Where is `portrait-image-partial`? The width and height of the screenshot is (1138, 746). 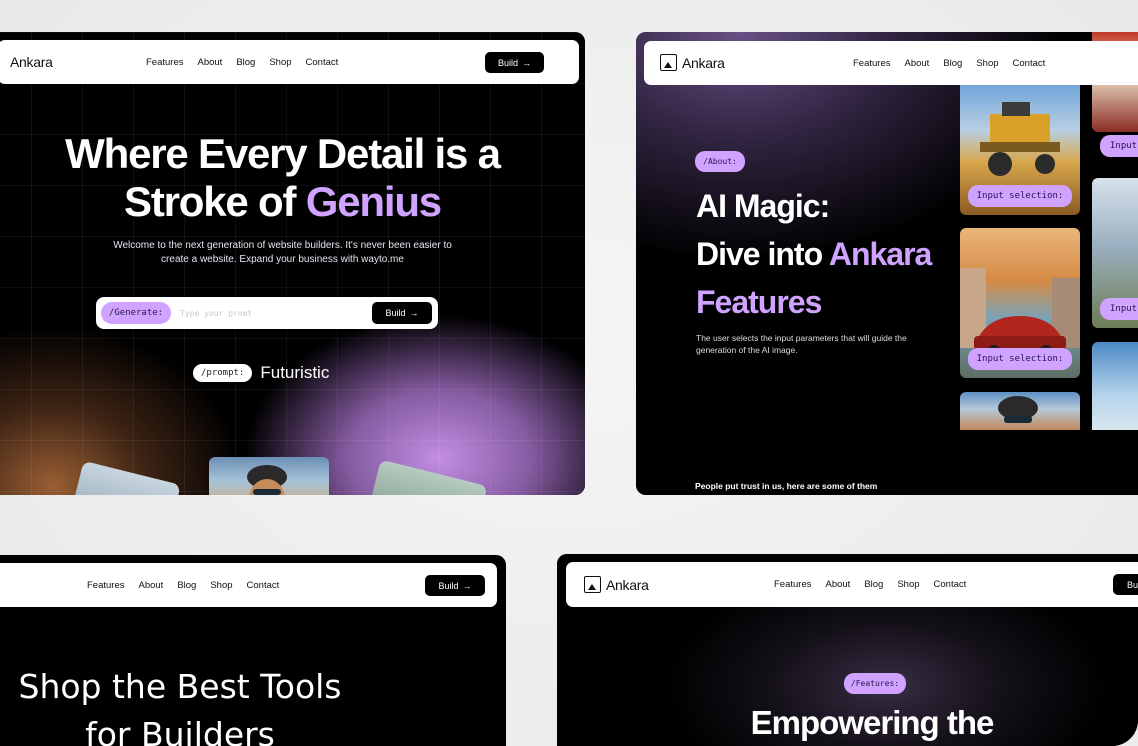
portrait-image-partial is located at coordinates (1020, 411).